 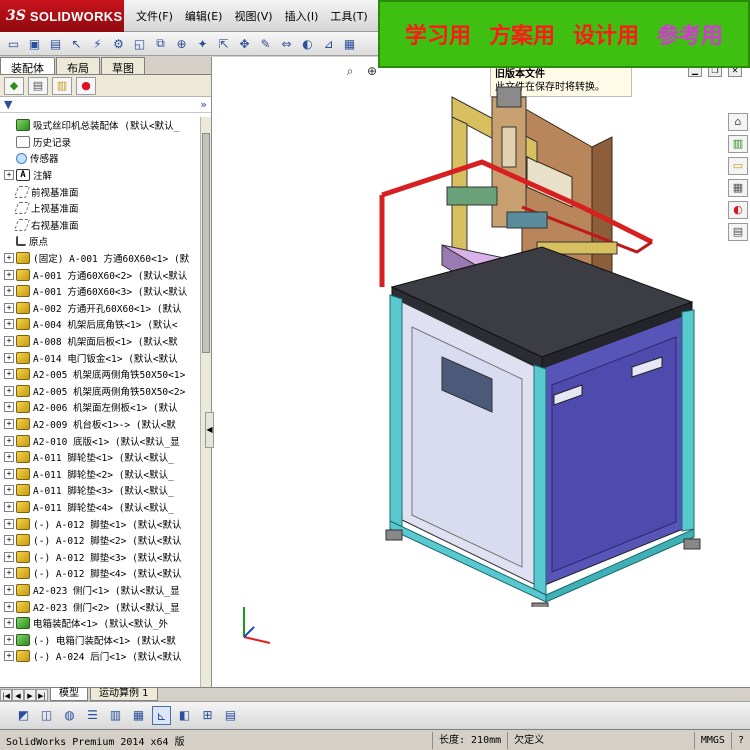 I want to click on next-tab-icon: ▶, so click(x=30, y=694).